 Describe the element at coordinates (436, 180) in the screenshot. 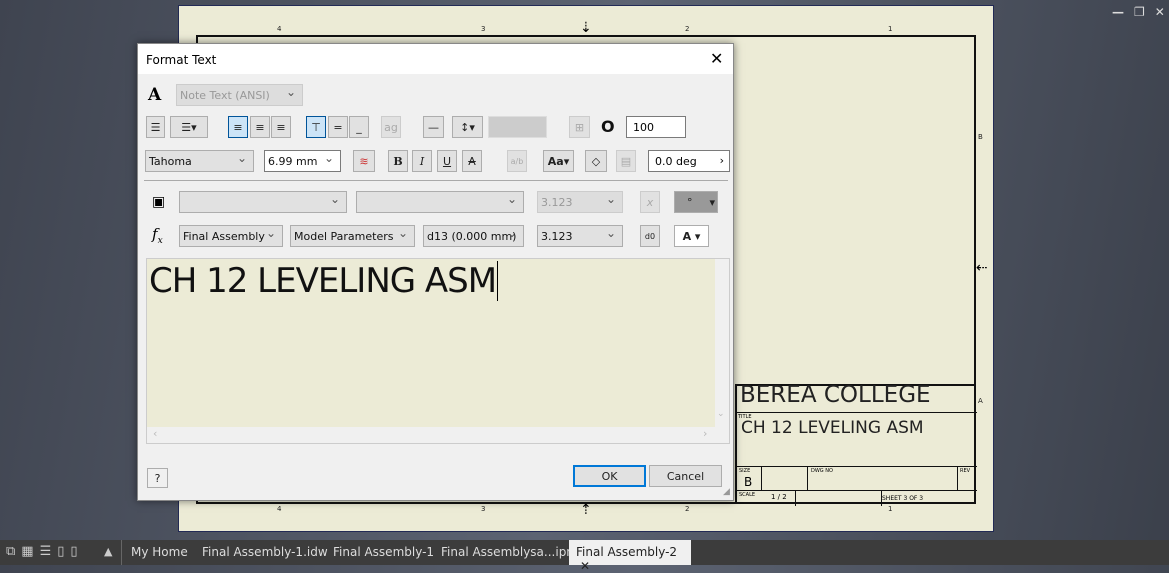

I see `divider` at that location.